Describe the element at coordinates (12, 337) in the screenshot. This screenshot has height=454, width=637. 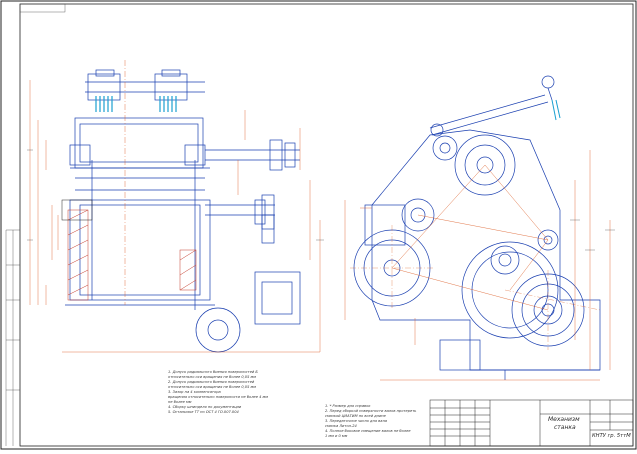
I see `left-strip` at that location.